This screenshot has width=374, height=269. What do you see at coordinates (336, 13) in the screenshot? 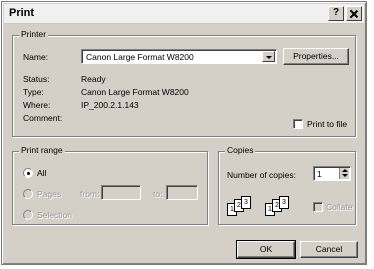
I see `help-button: ?` at bounding box center [336, 13].